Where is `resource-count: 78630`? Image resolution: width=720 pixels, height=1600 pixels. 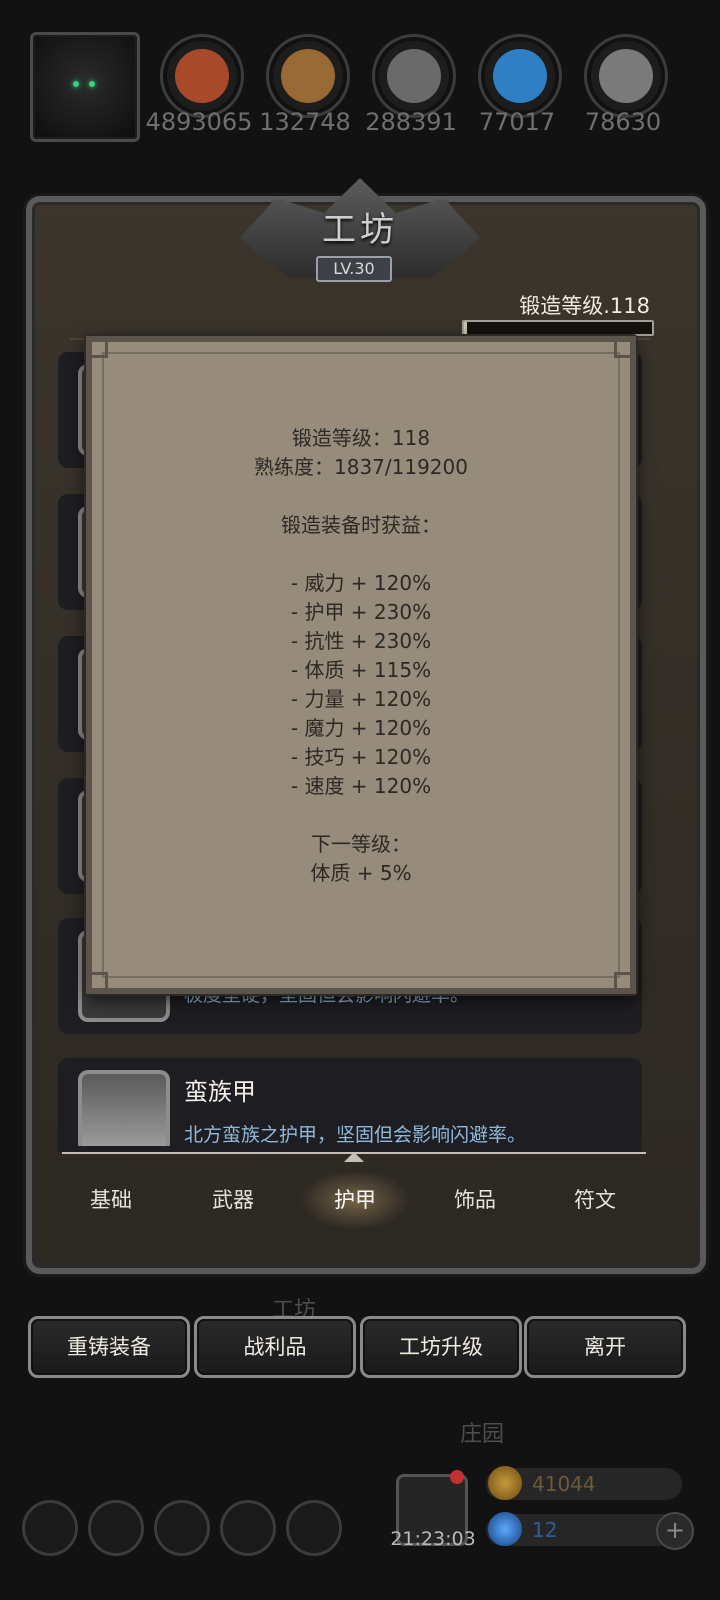 resource-count: 78630 is located at coordinates (623, 122).